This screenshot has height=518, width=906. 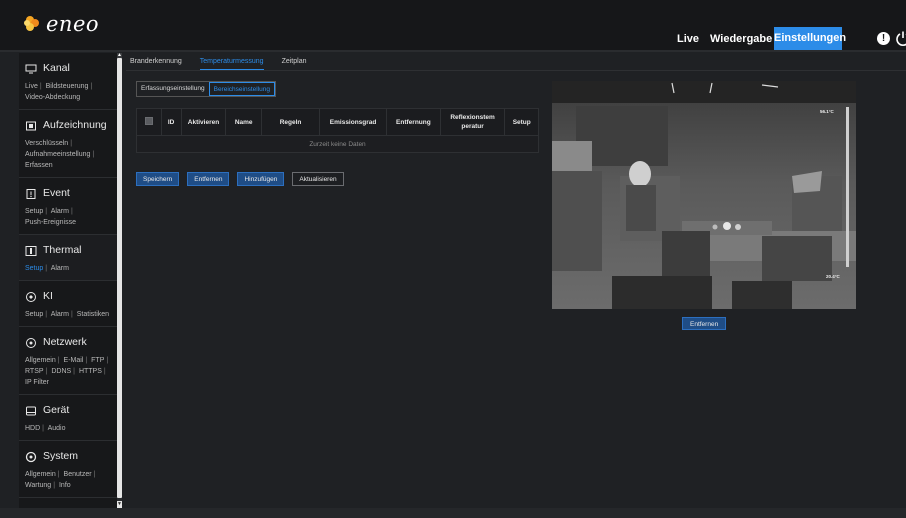 I want to click on subtab-bar: Erfassungseinstellung Bereichseinstellung, so click(x=206, y=89).